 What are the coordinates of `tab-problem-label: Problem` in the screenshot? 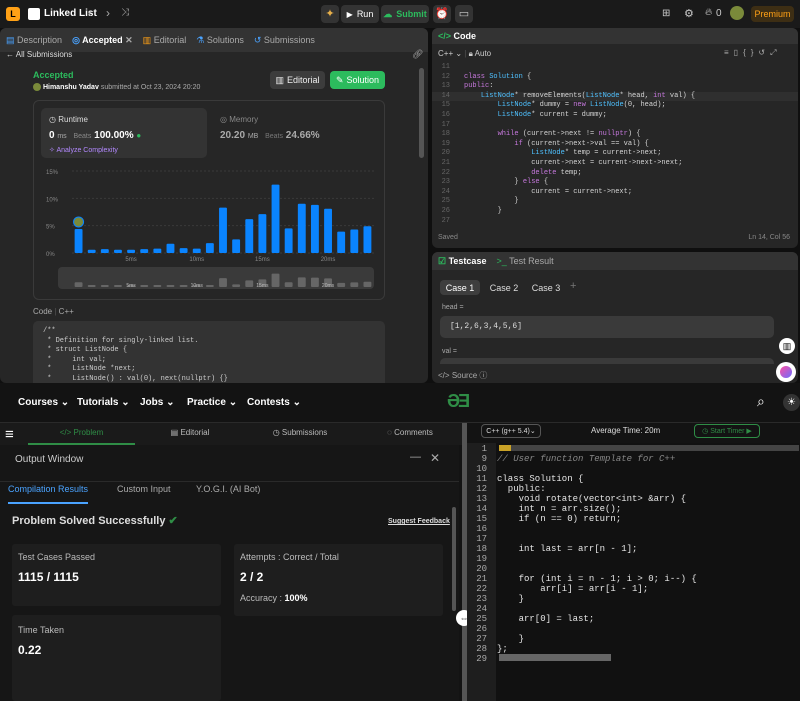 It's located at (88, 432).